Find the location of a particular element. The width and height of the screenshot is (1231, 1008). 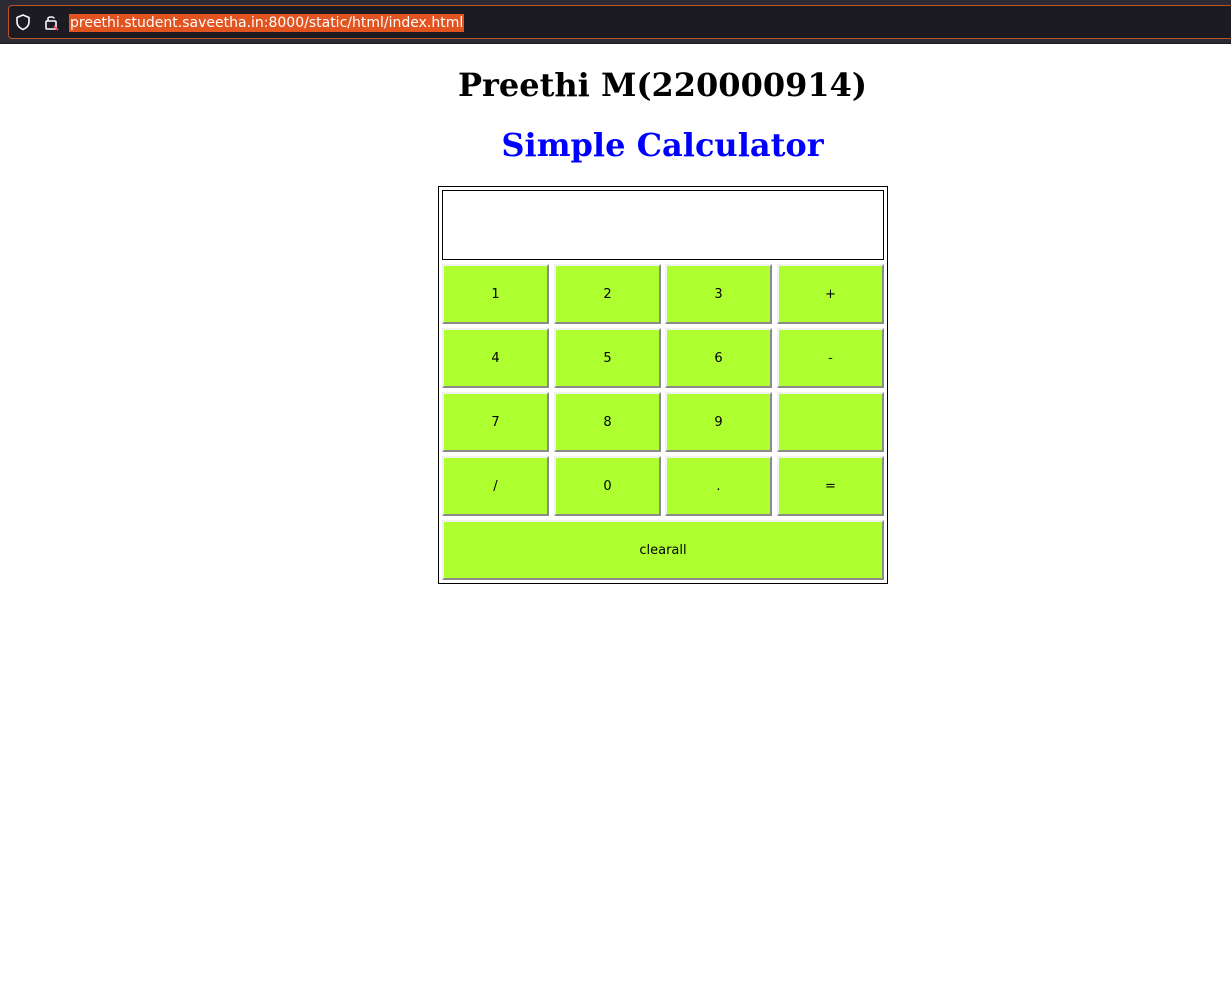

key-3: 3 is located at coordinates (718, 294).